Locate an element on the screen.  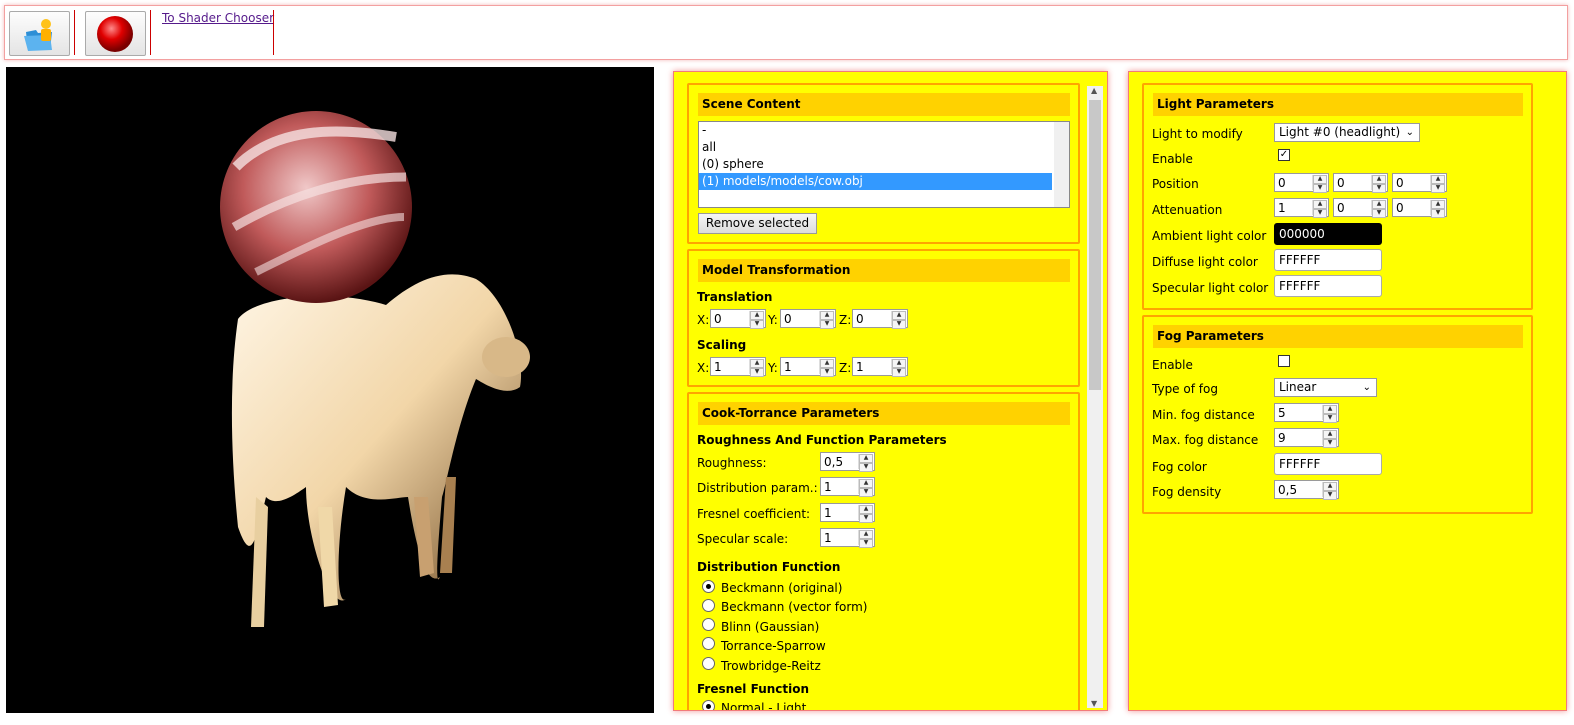
sphere-model is located at coordinates (316, 207).